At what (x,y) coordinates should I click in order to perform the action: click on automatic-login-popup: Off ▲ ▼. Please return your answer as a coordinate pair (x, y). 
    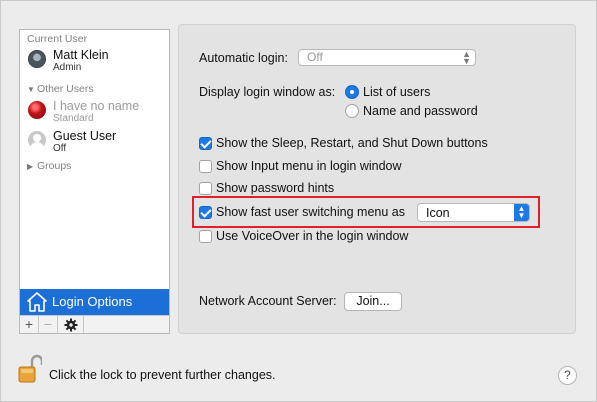
    Looking at the image, I should click on (387, 57).